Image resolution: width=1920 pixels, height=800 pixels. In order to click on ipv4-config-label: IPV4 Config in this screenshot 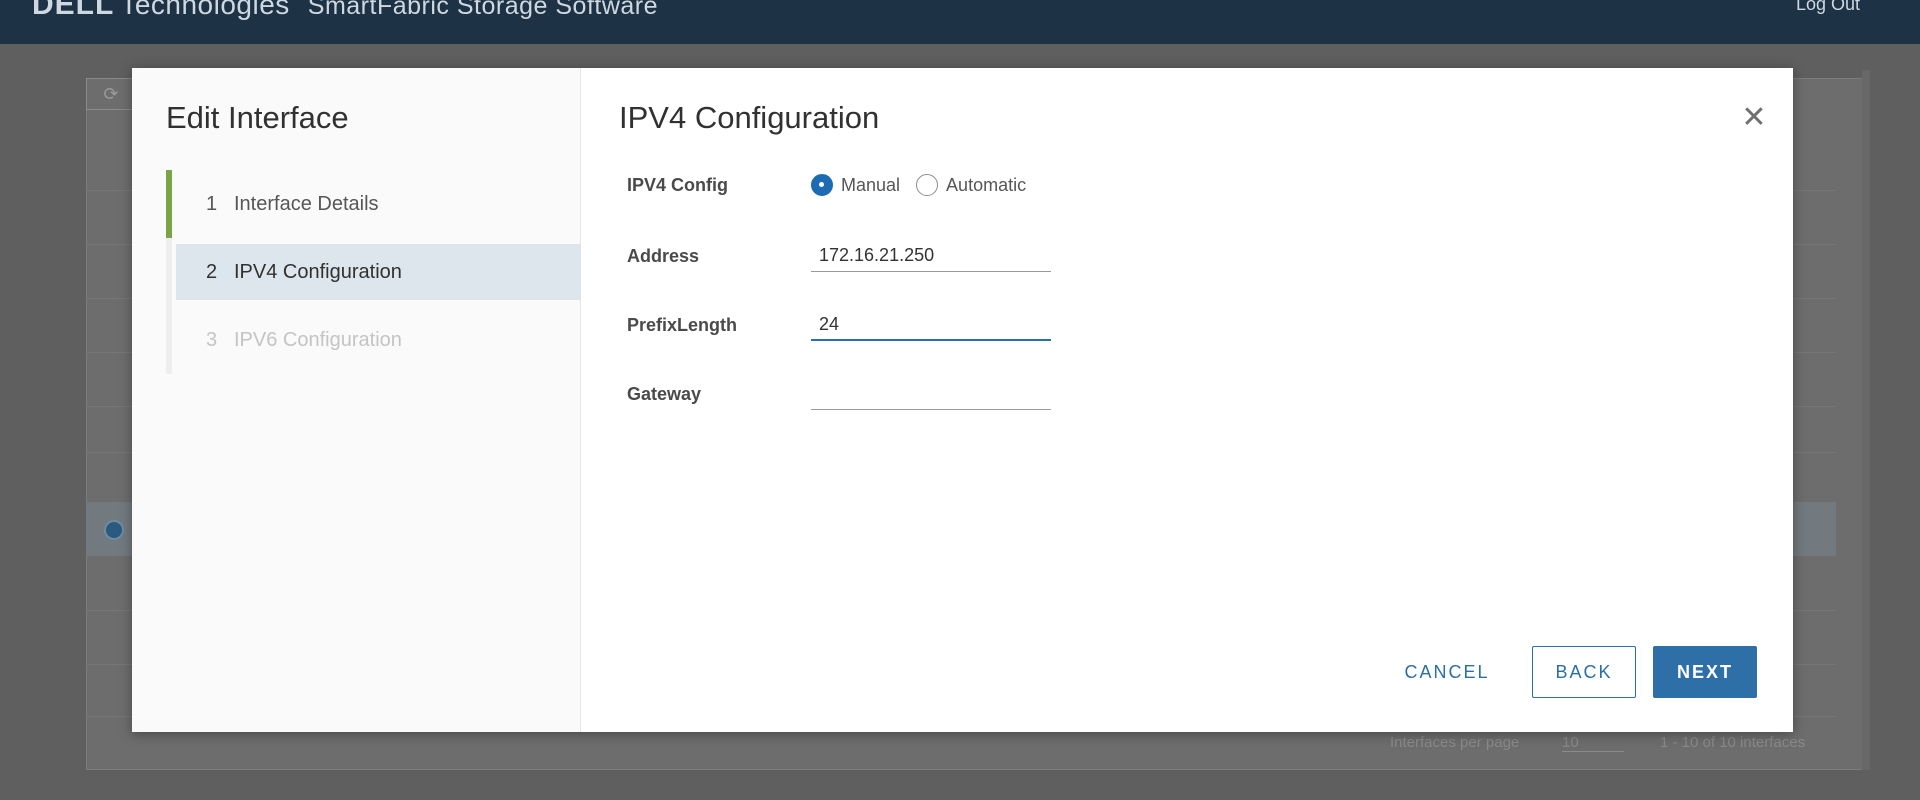, I will do `click(678, 184)`.